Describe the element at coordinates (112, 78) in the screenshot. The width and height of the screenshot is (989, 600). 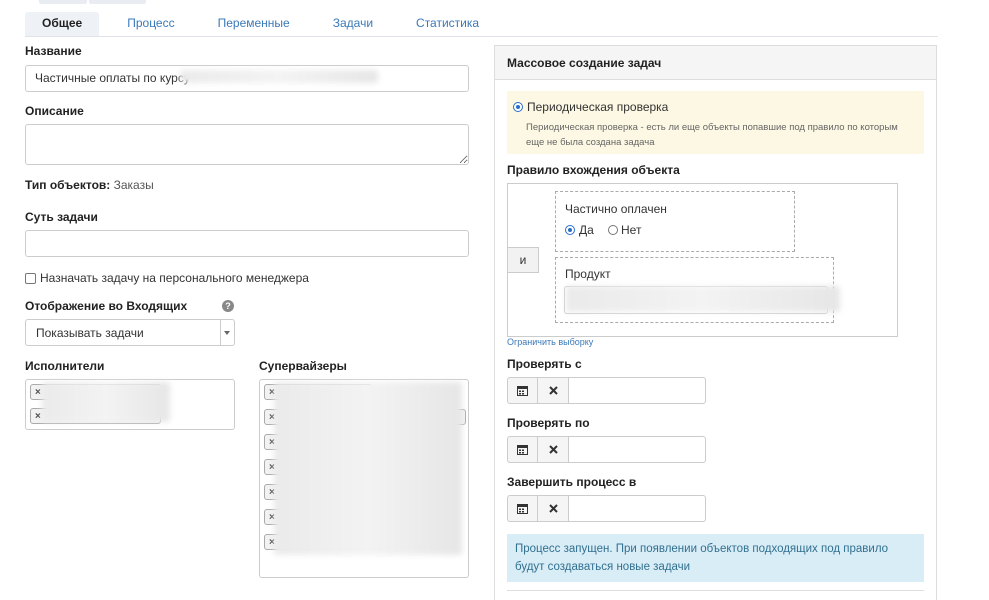
I see `name-value: Частичные оплаты по курсу` at that location.